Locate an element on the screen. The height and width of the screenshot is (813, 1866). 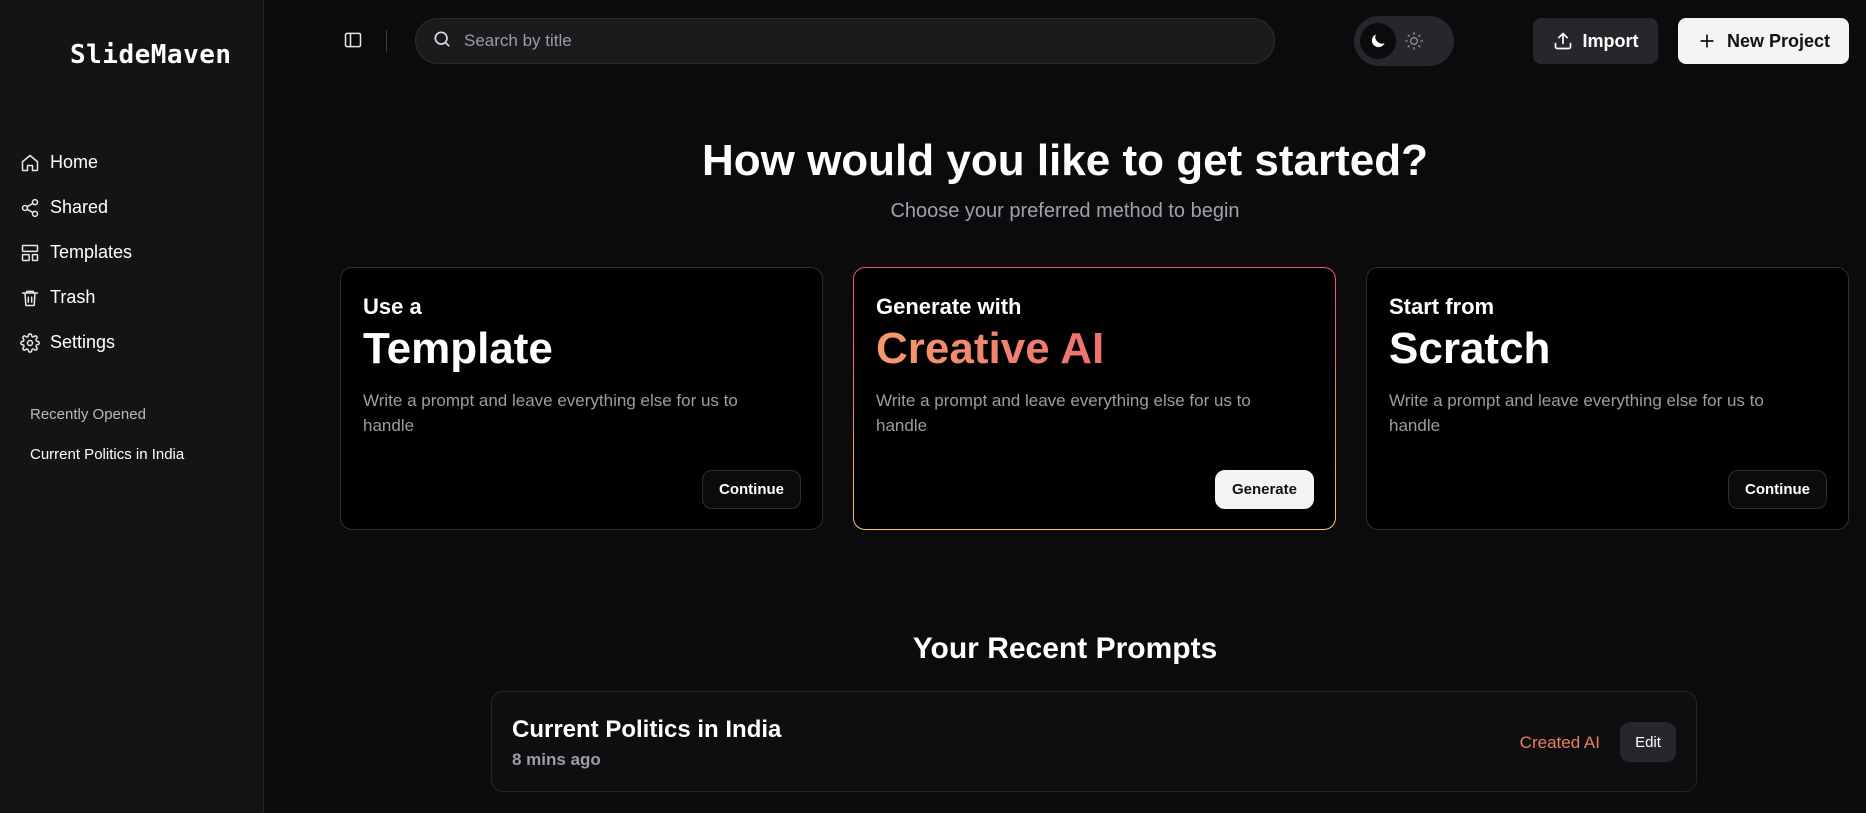
sidebar-item-label: Shared is located at coordinates (79, 207).